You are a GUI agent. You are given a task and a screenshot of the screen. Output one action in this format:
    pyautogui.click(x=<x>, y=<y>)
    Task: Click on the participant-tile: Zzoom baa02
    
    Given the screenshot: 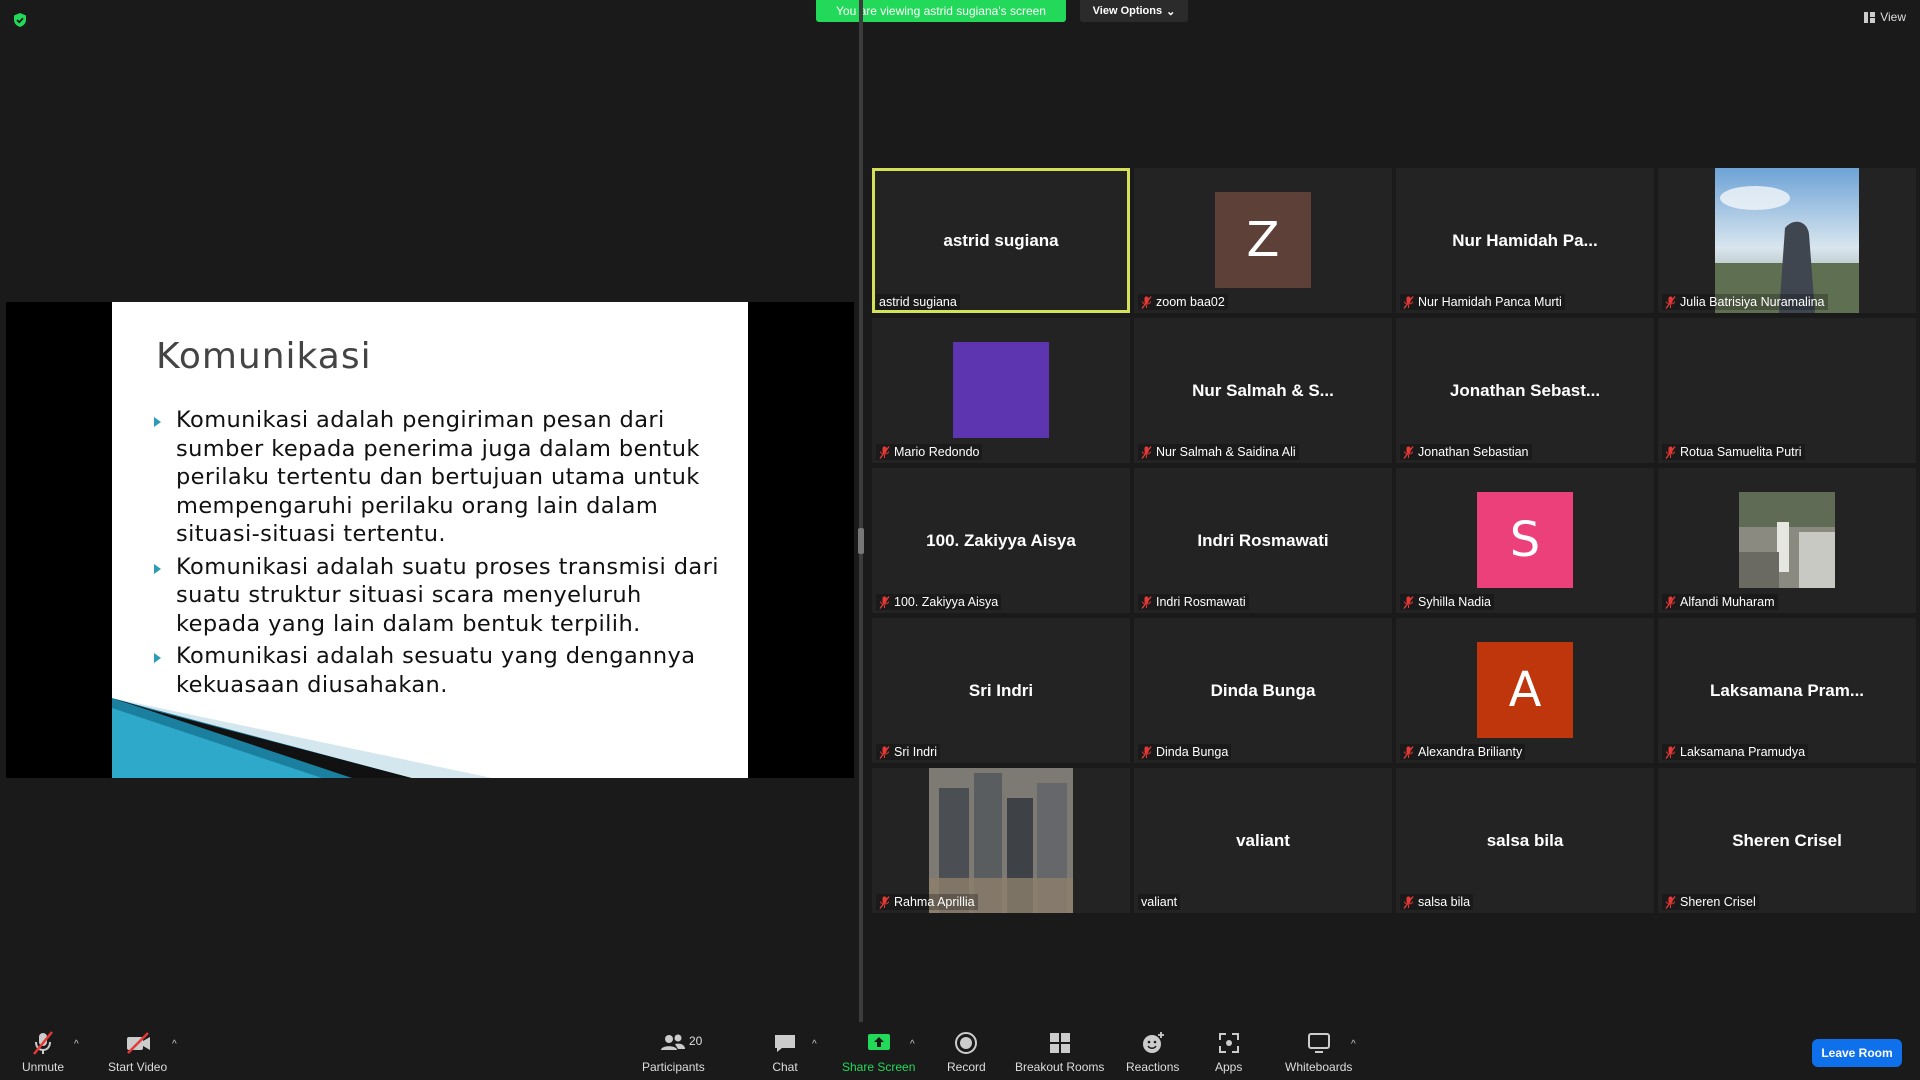 What is the action you would take?
    pyautogui.click(x=1263, y=240)
    